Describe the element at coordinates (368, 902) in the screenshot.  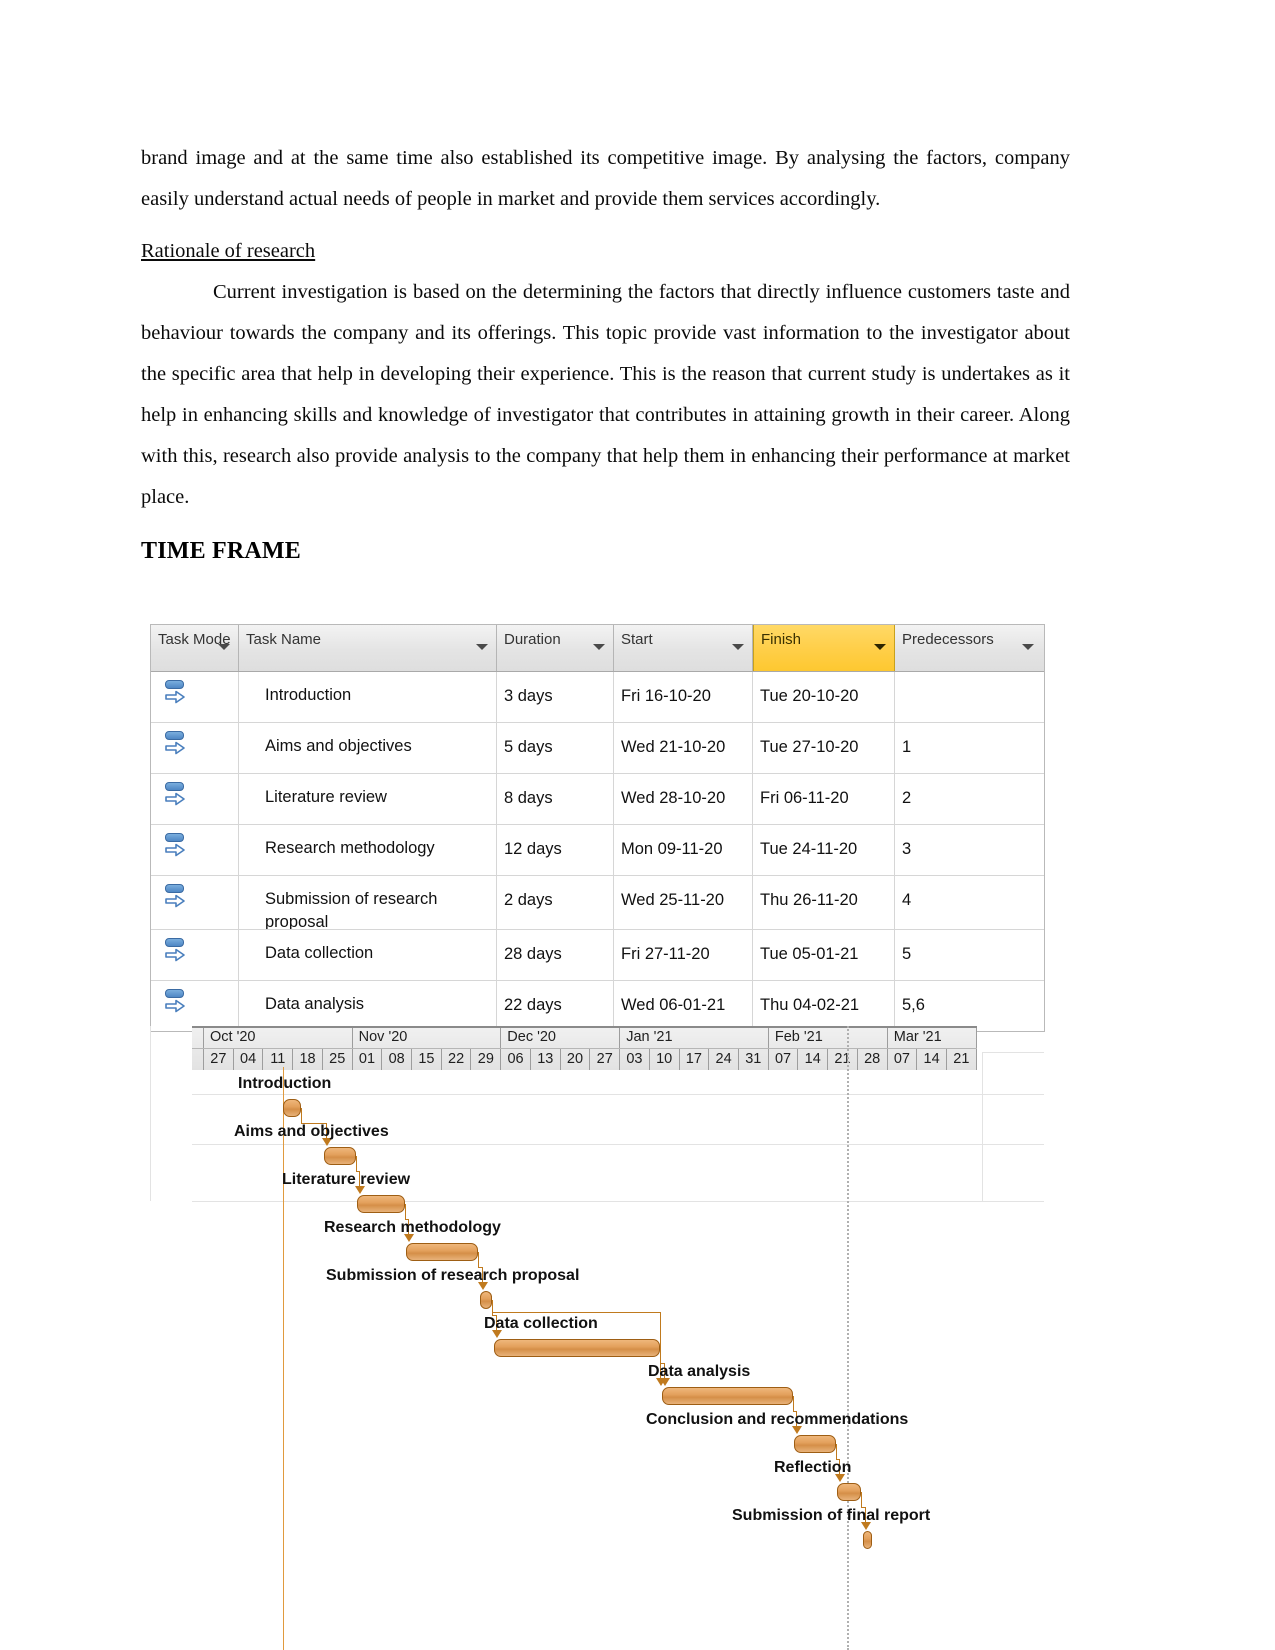
I see `cell-task-name: Submission of research proposal` at that location.